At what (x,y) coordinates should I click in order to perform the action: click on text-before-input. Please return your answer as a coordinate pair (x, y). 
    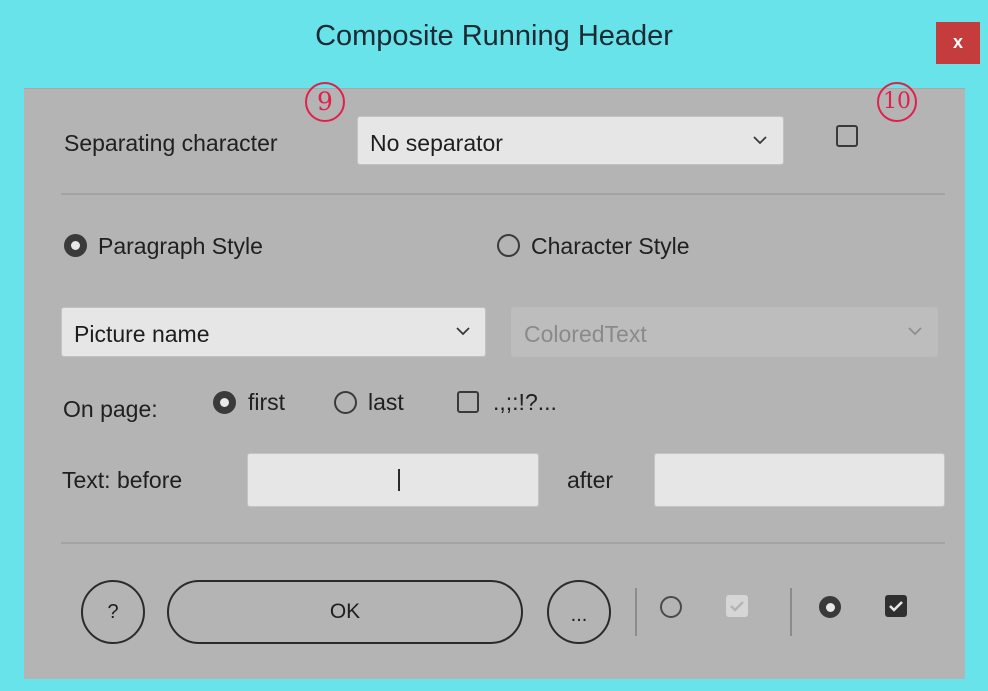
    Looking at the image, I should click on (393, 480).